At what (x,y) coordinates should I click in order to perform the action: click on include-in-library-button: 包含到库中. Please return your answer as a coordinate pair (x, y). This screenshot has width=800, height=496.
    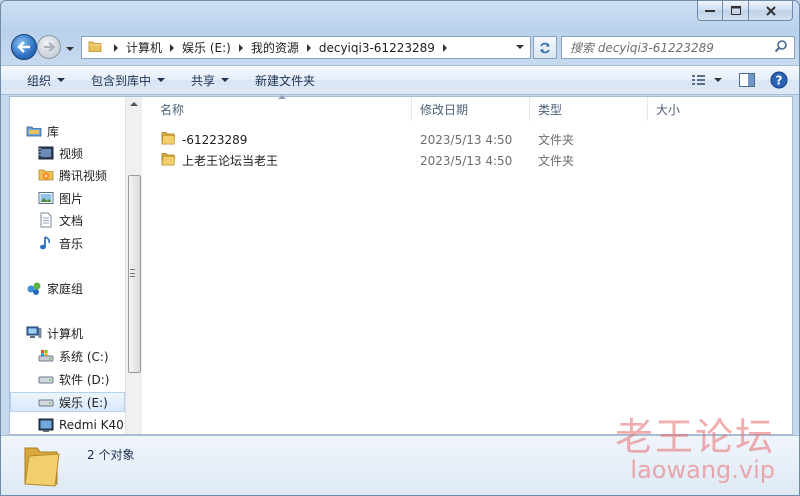
    Looking at the image, I should click on (128, 80).